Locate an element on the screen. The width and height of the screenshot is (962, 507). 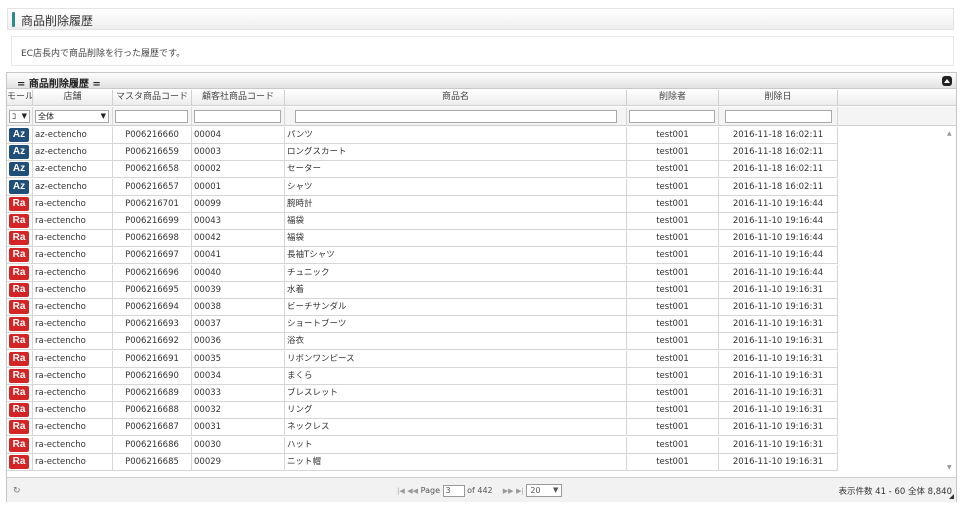
grid-filter-row: ｺ ▼ 全体 ▼ is located at coordinates (481, 116).